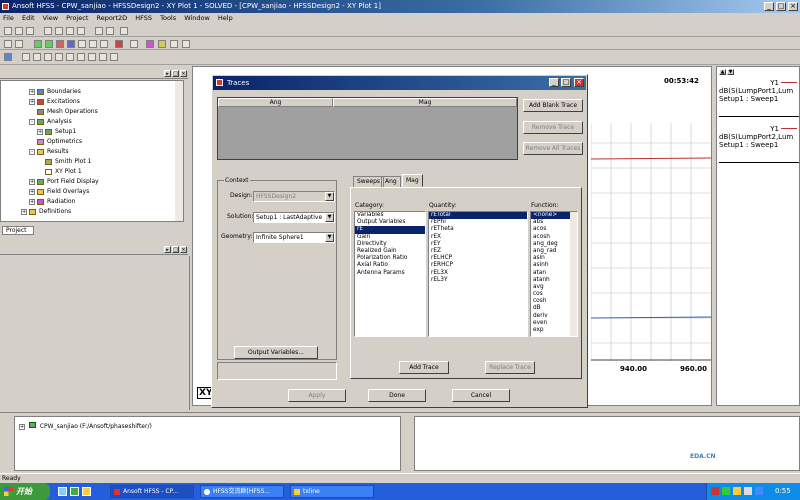  I want to click on tab-sweeps: Sweeps, so click(369, 181).